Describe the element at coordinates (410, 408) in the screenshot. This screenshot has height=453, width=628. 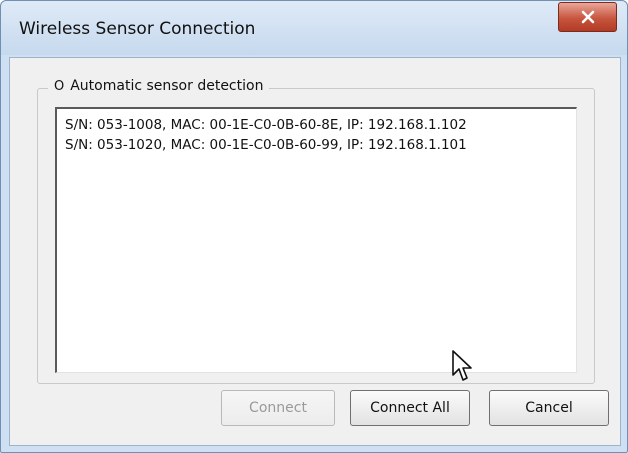
I see `connect-all-button: Connect All` at that location.